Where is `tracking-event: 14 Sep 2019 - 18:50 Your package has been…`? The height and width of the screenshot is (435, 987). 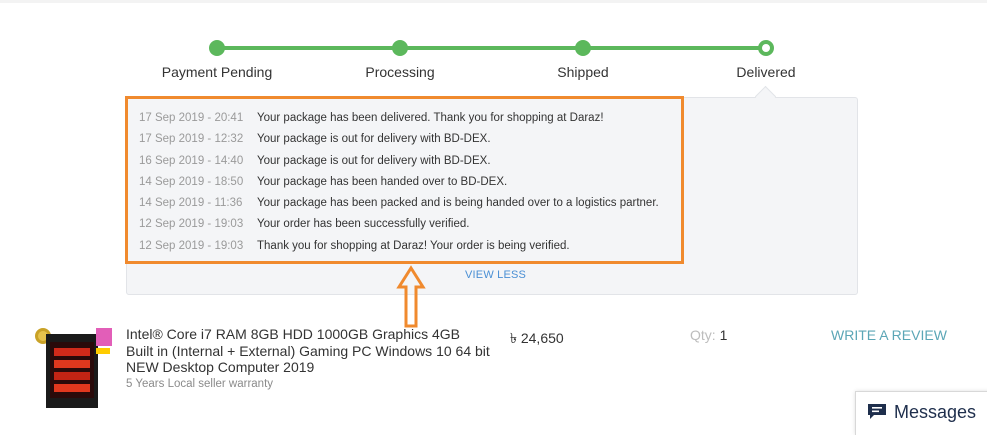 tracking-event: 14 Sep 2019 - 18:50 Your package has been… is located at coordinates (399, 182).